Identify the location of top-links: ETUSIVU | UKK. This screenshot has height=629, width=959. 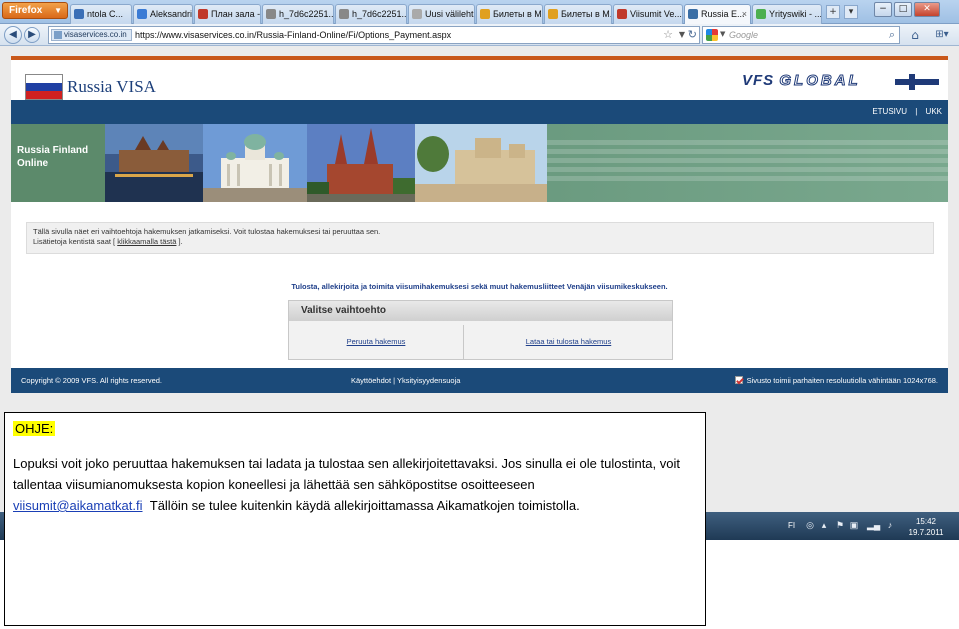
(904, 111).